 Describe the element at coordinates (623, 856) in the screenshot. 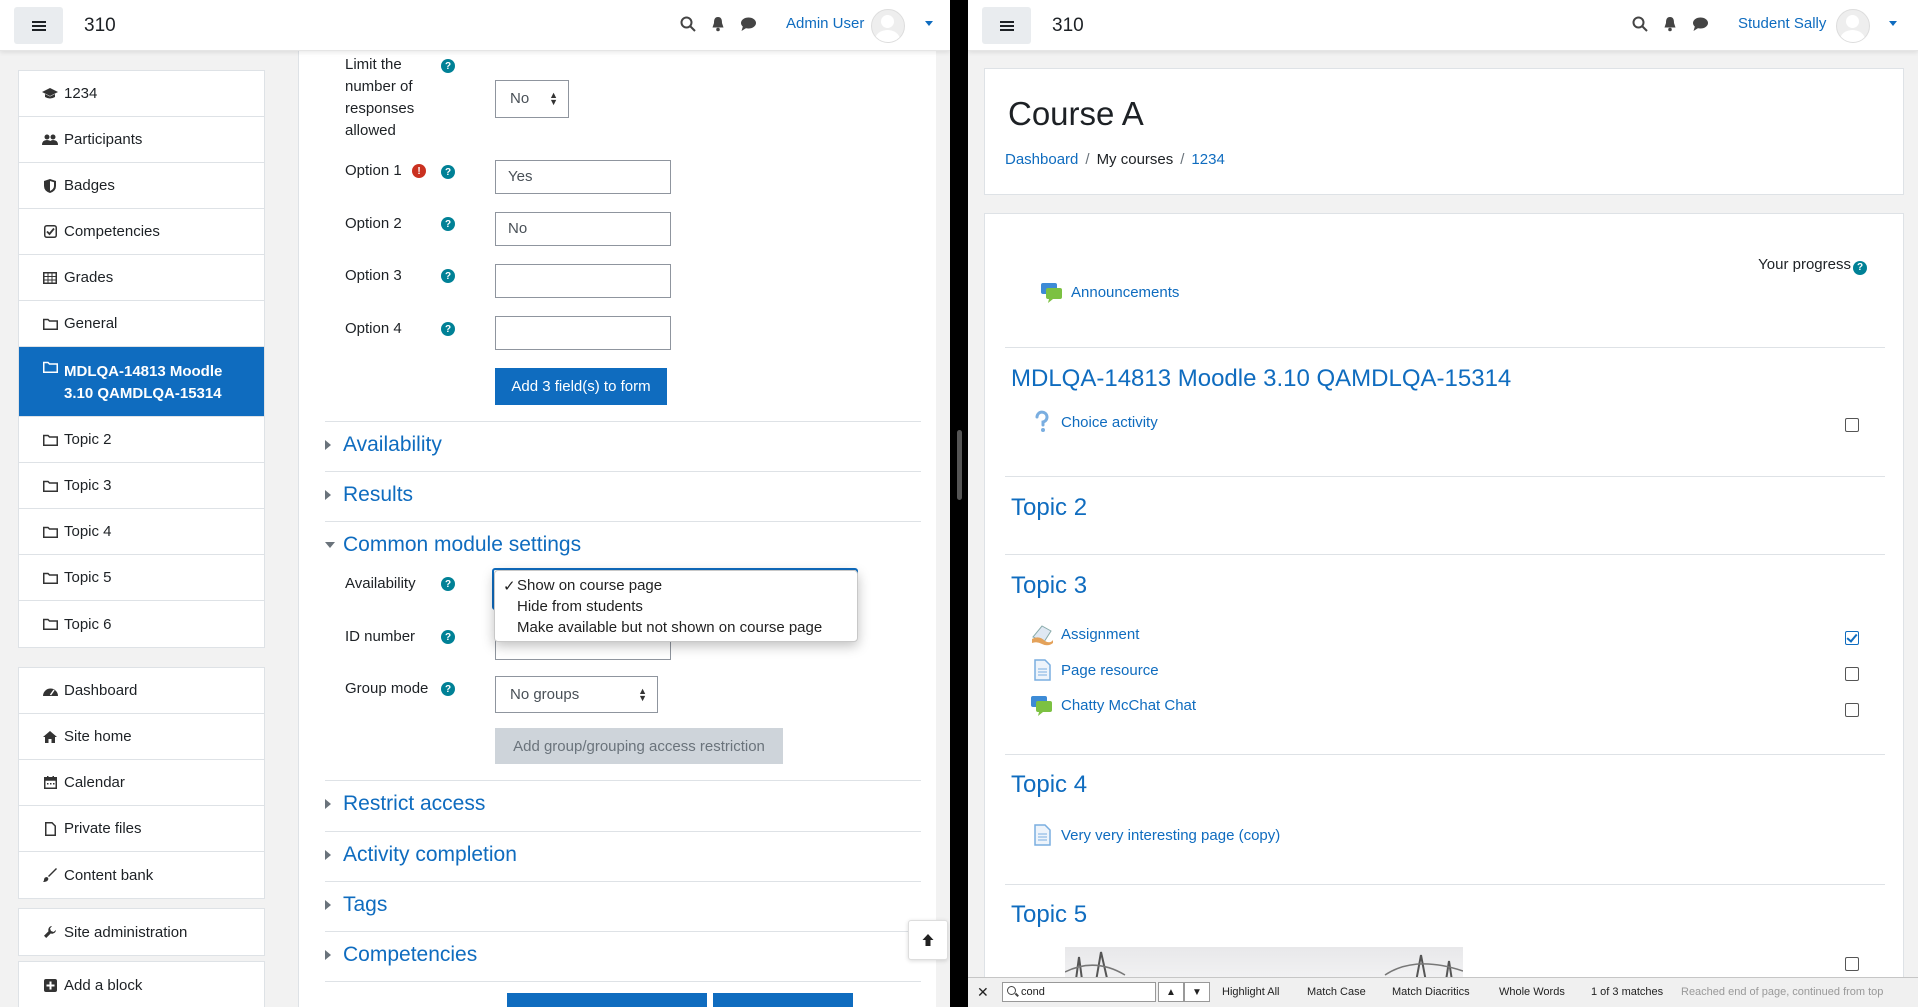

I see `section-activity-completion: Activity completion` at that location.